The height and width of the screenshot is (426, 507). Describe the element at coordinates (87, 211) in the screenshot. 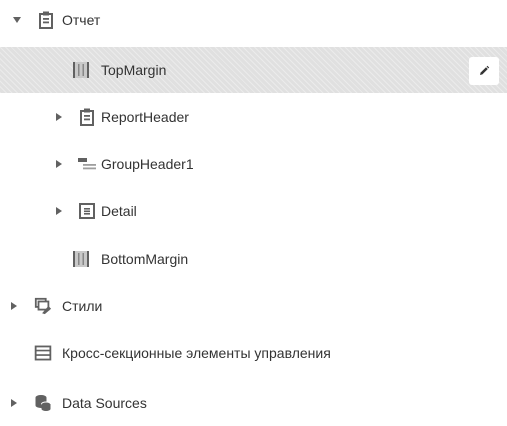

I see `detail-band-icon` at that location.